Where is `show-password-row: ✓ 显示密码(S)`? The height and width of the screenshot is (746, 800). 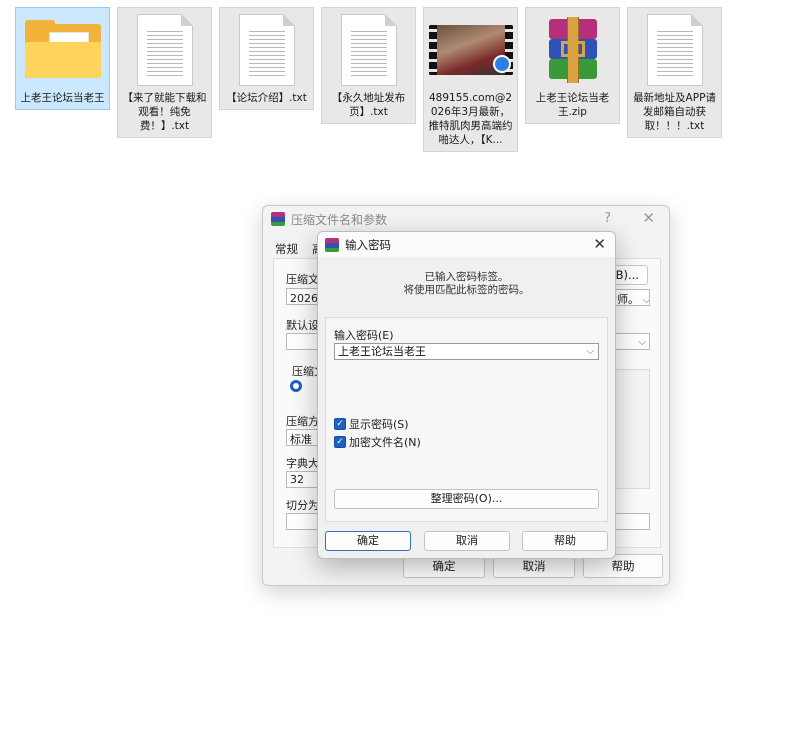
show-password-row: ✓ 显示密码(S) is located at coordinates (371, 424).